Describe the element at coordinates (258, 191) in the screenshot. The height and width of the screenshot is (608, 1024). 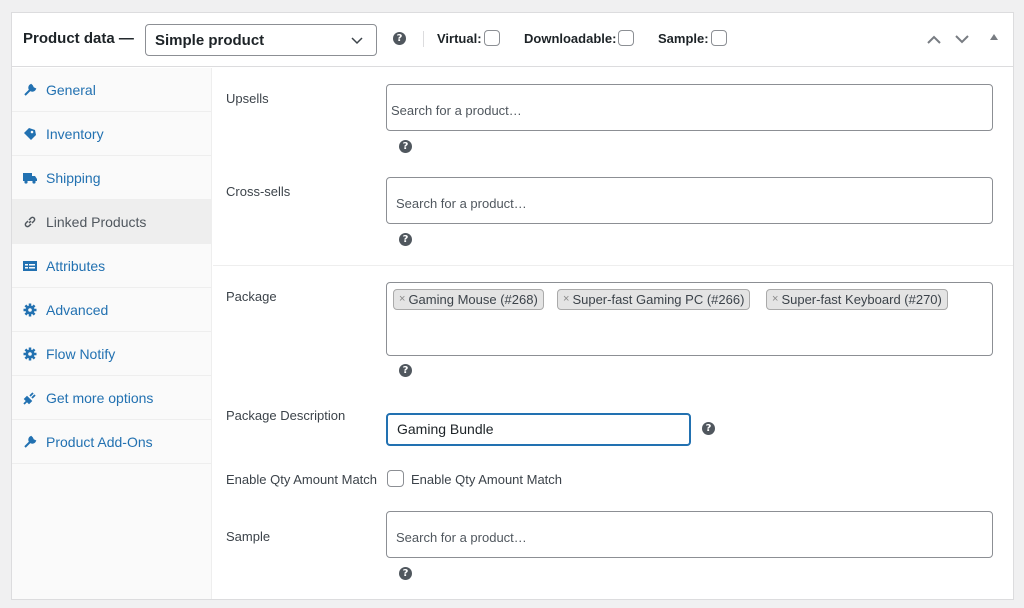
I see `crosssells-label: Cross-sells` at that location.